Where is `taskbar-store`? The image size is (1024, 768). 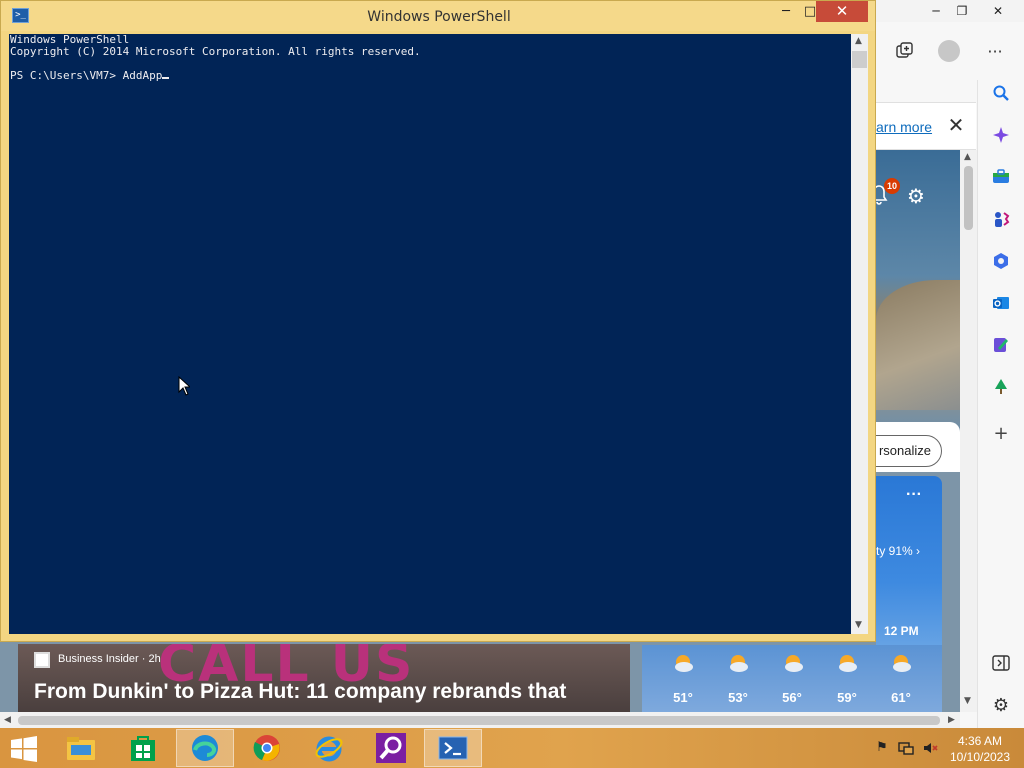
taskbar-store is located at coordinates (143, 748).